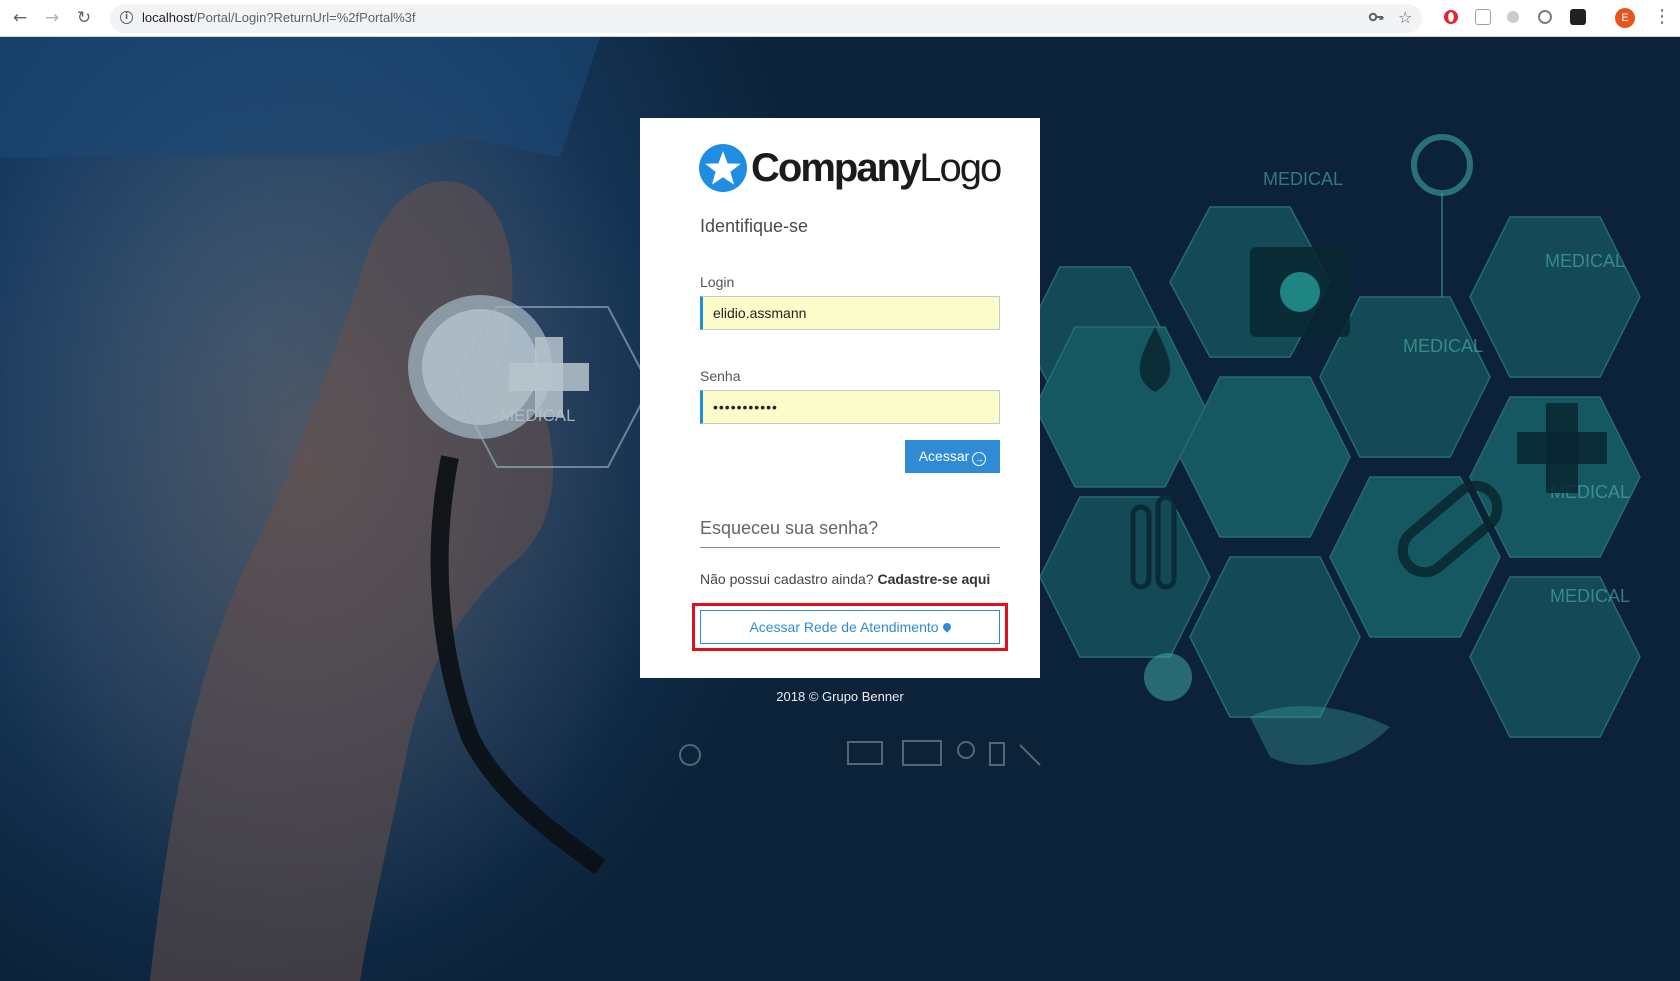 The width and height of the screenshot is (1680, 981). What do you see at coordinates (1545, 17) in the screenshot?
I see `circle-extension-icon` at bounding box center [1545, 17].